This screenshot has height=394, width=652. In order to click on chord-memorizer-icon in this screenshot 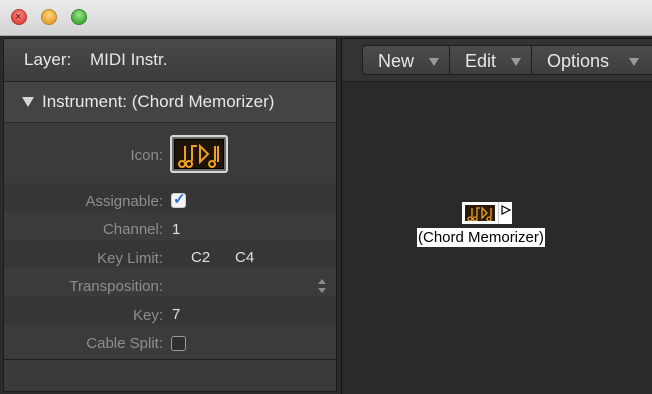, I will do `click(199, 154)`.